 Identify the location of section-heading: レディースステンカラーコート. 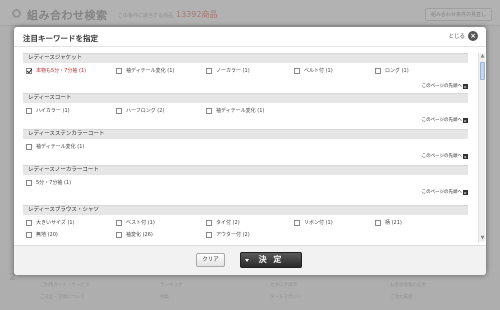
(245, 134).